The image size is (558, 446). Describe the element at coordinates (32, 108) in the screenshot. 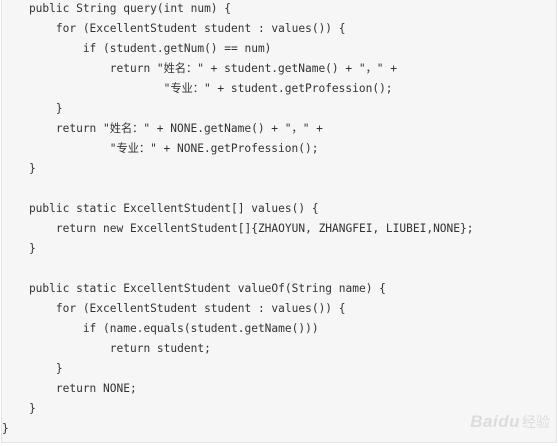

I see `code-line-6: }` at that location.